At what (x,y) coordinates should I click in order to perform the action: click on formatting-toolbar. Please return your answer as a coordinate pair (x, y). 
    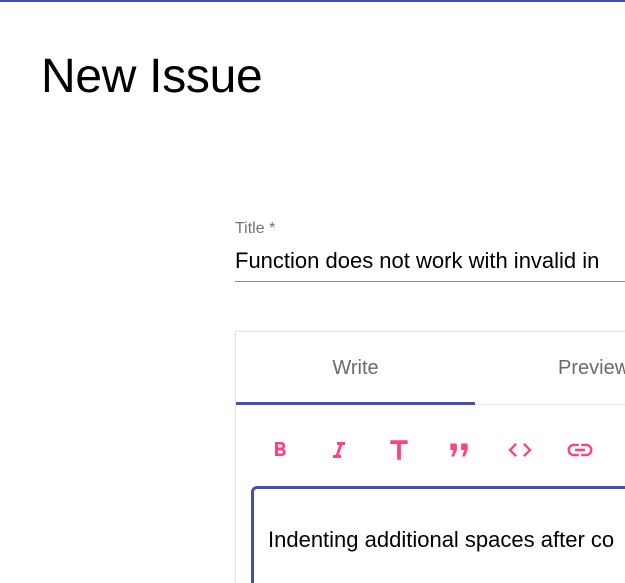
    Looking at the image, I should click on (430, 451).